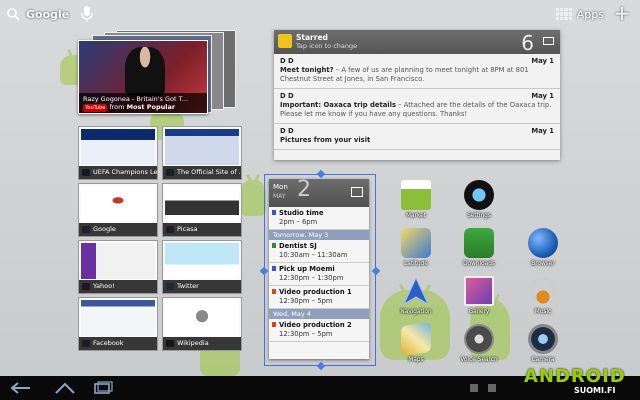  I want to click on app-label: Settings, so click(479, 216).